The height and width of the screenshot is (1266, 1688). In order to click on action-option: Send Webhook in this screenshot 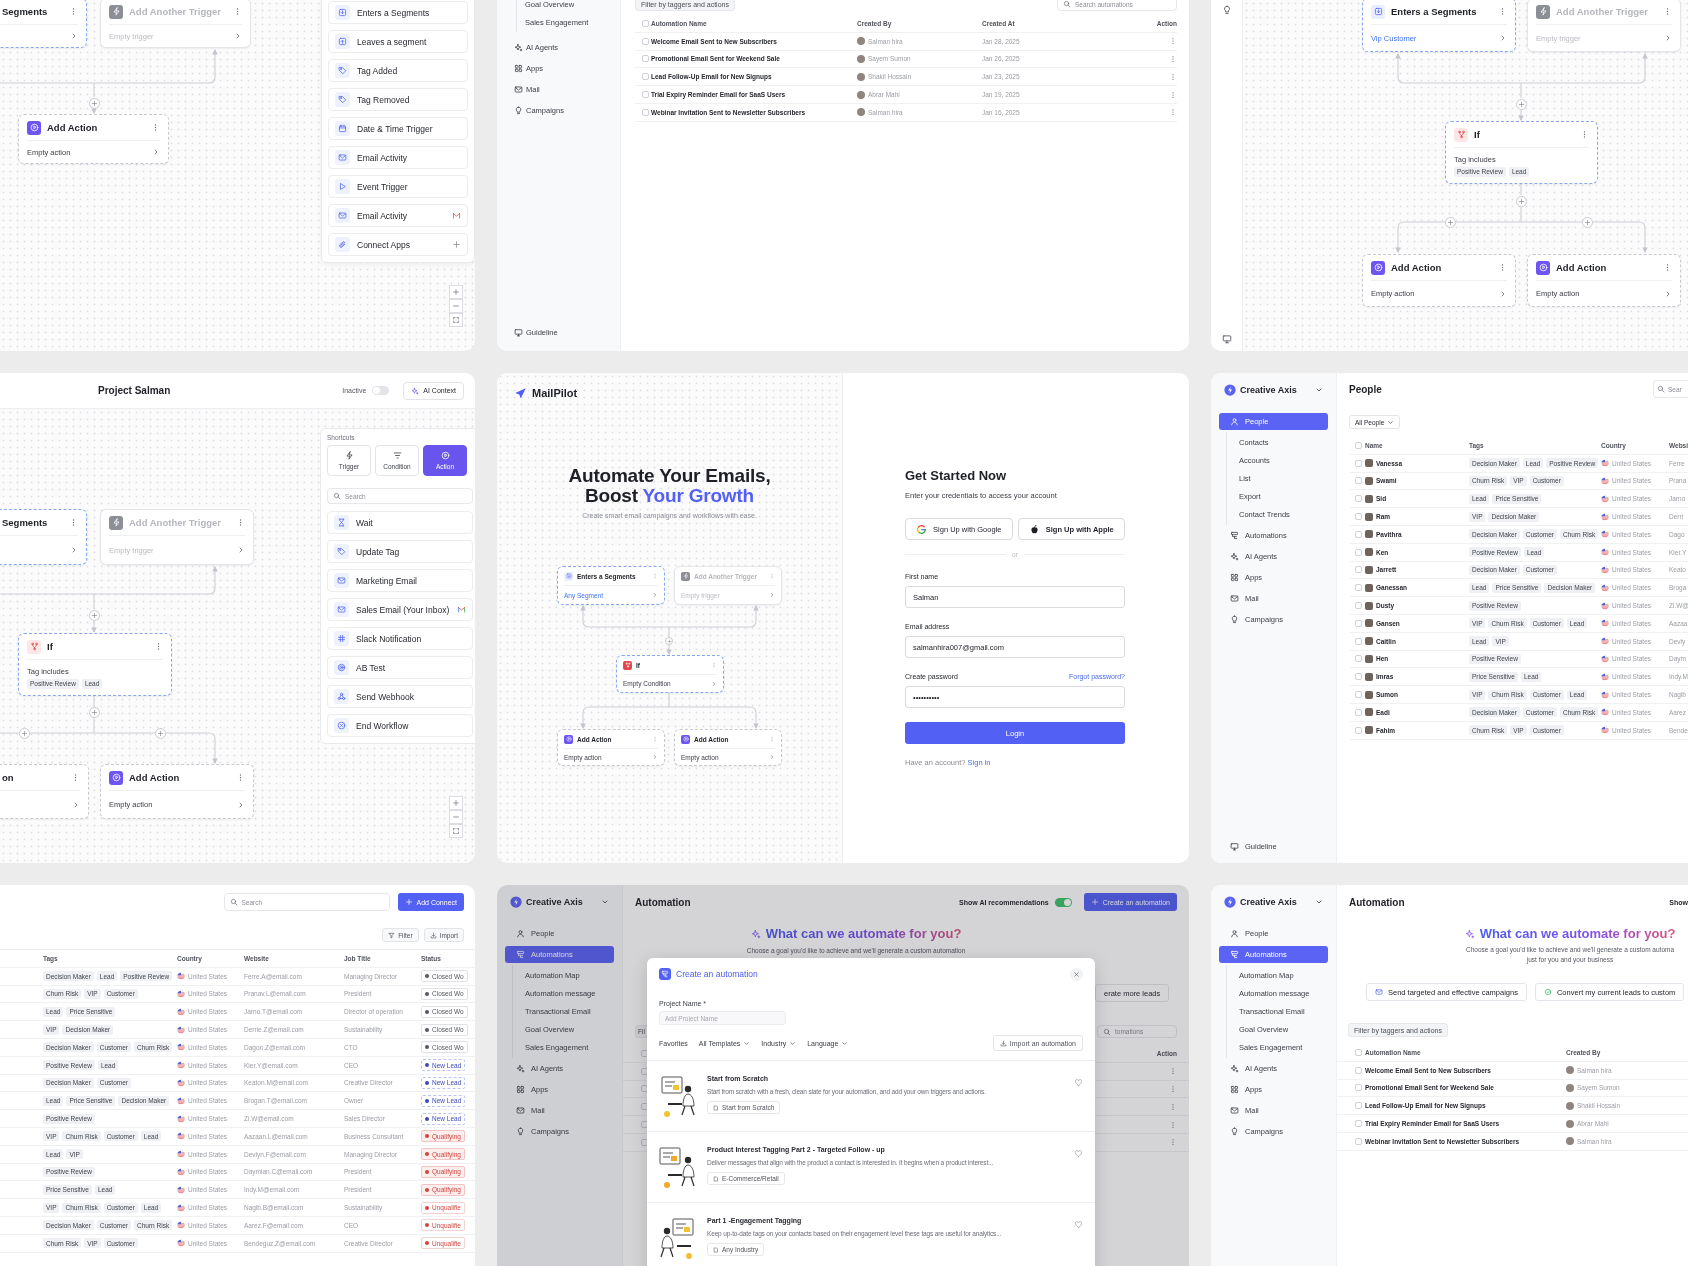, I will do `click(400, 696)`.